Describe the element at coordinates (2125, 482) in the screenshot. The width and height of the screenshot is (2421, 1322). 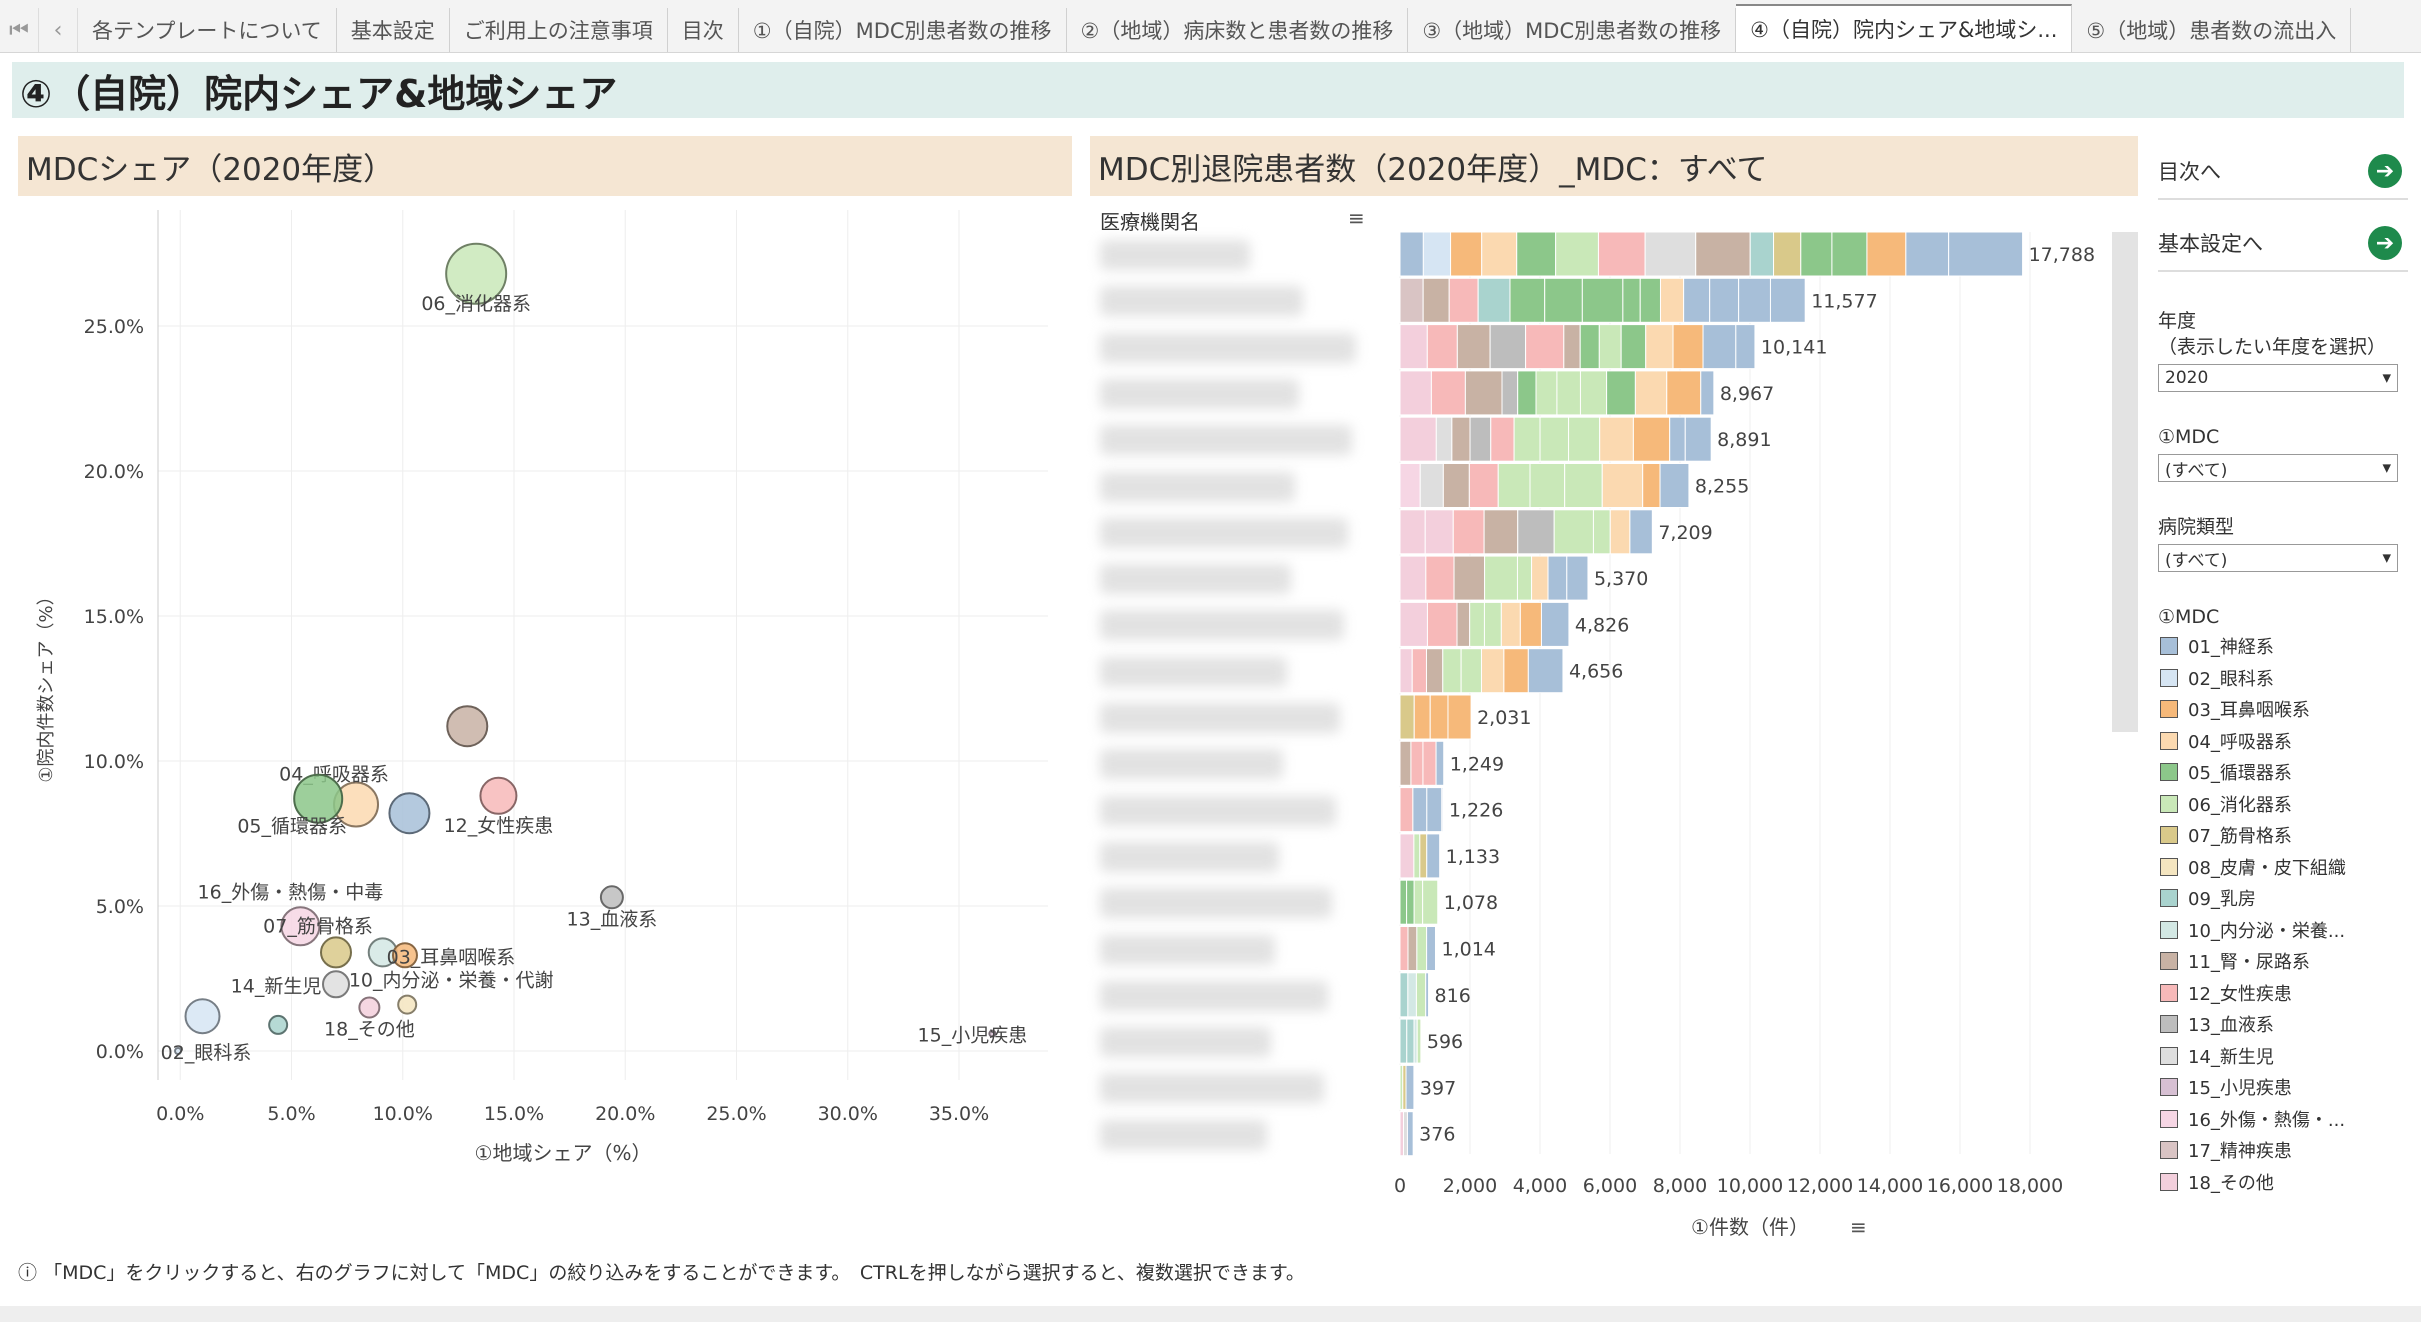
I see `scrollbar` at that location.